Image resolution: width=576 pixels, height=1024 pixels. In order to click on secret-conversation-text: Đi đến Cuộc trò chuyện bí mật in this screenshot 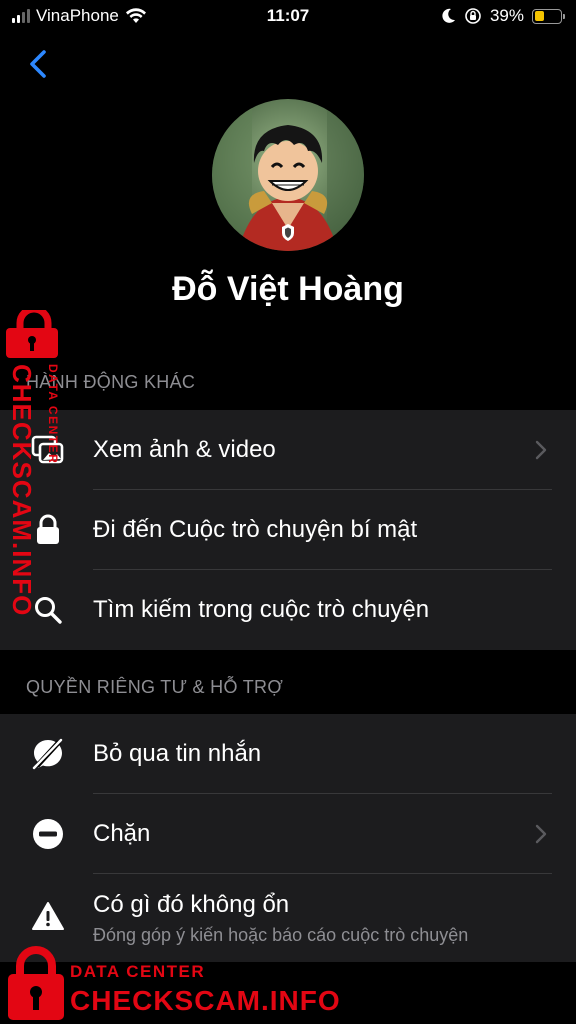, I will do `click(314, 530)`.